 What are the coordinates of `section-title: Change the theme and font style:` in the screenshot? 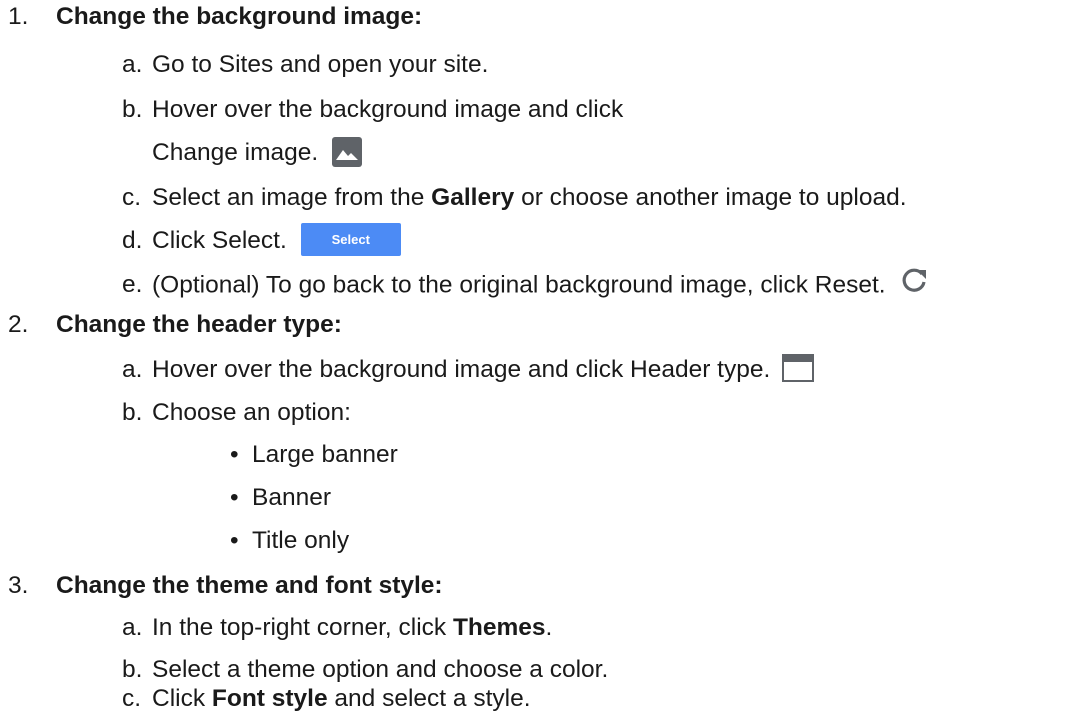 It's located at (249, 585).